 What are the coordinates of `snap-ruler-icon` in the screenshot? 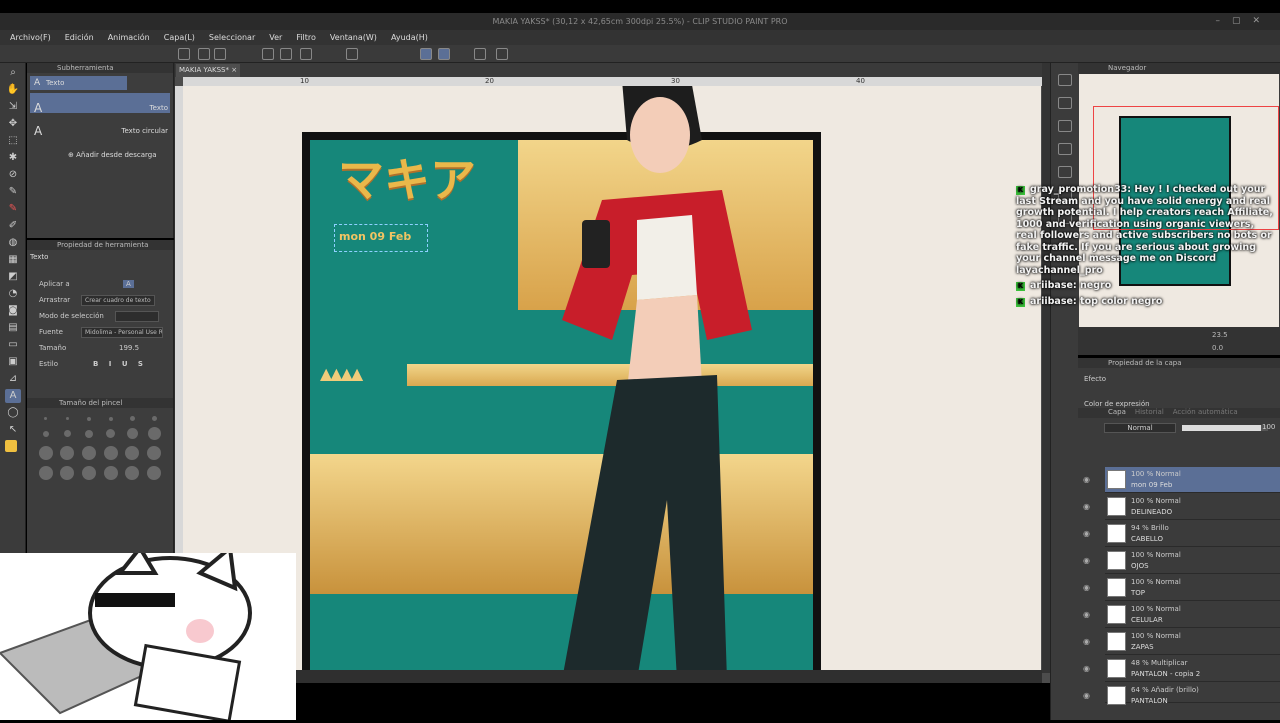 It's located at (426, 54).